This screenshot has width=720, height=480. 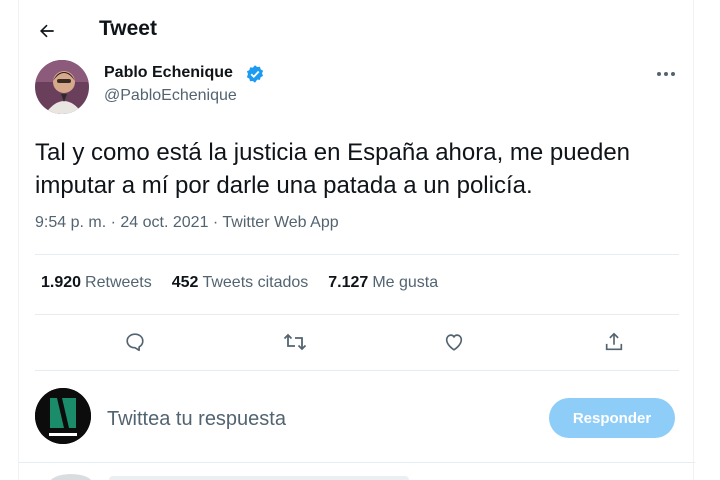 I want to click on retweets-label: Retweets, so click(x=118, y=282).